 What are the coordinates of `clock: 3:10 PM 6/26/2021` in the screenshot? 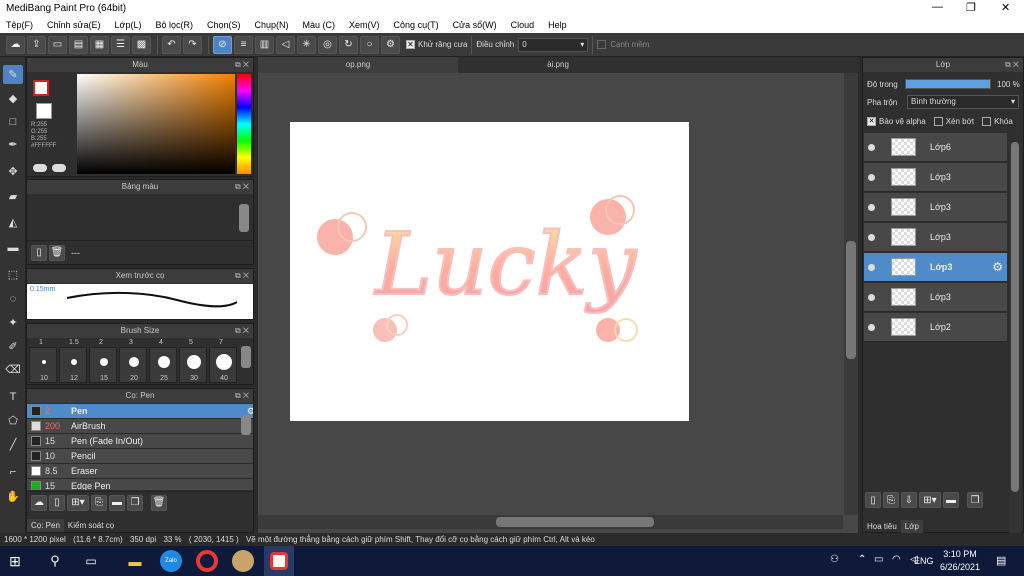 It's located at (960, 560).